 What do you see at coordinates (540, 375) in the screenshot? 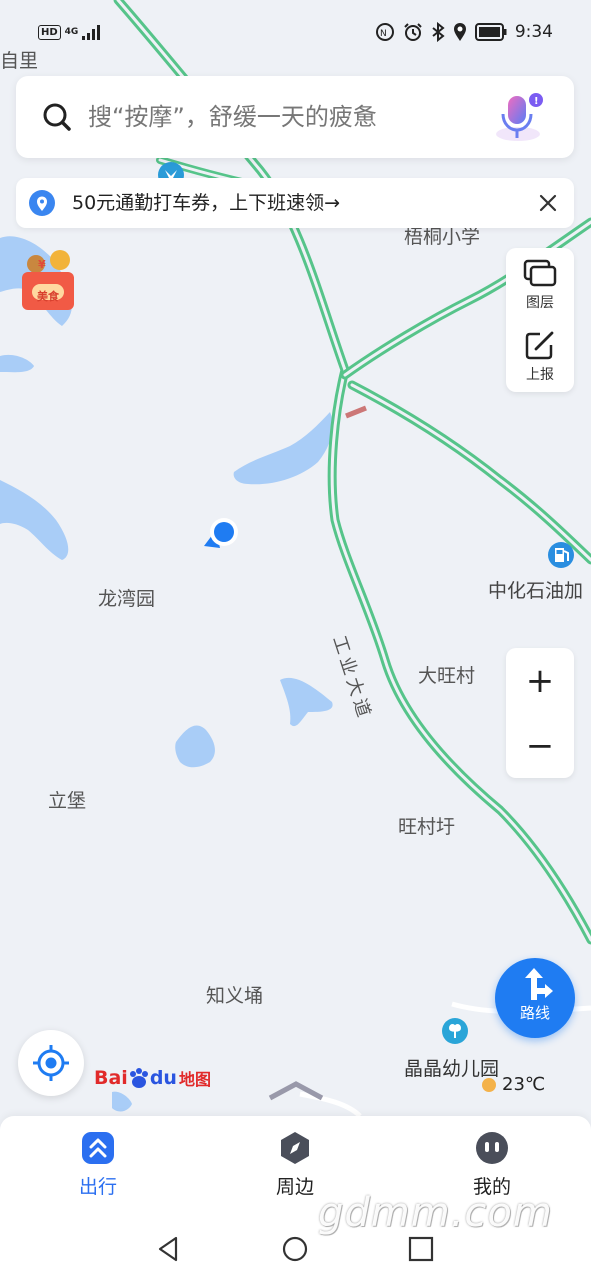
I see `report-label: 上报` at bounding box center [540, 375].